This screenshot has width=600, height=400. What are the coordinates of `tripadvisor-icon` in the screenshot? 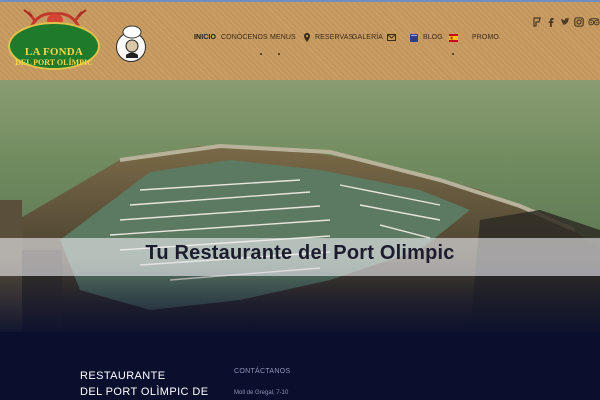 It's located at (594, 22).